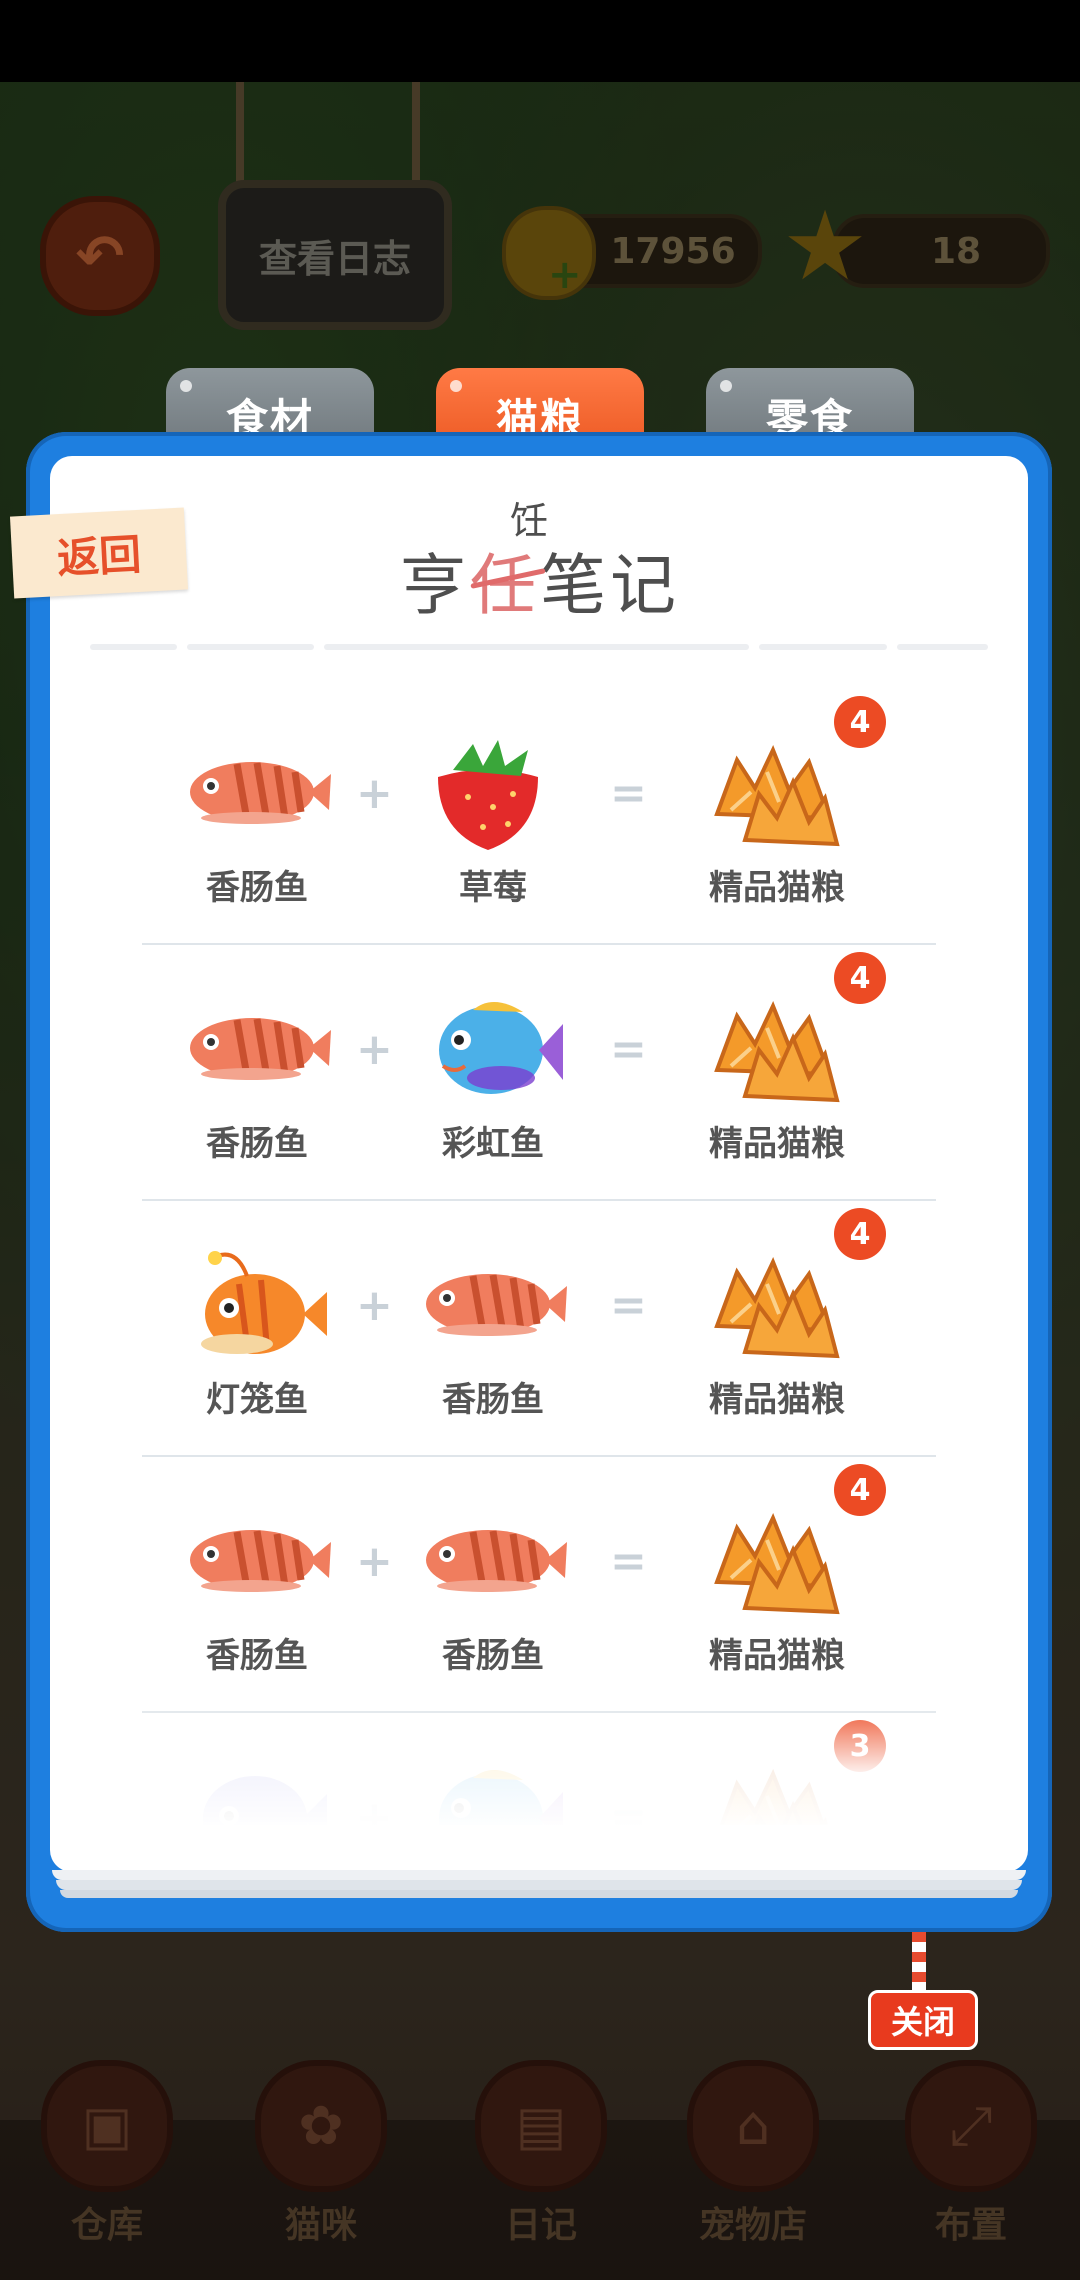 The width and height of the screenshot is (1080, 2280). I want to click on title-text: 亨任笔记, so click(540, 580).